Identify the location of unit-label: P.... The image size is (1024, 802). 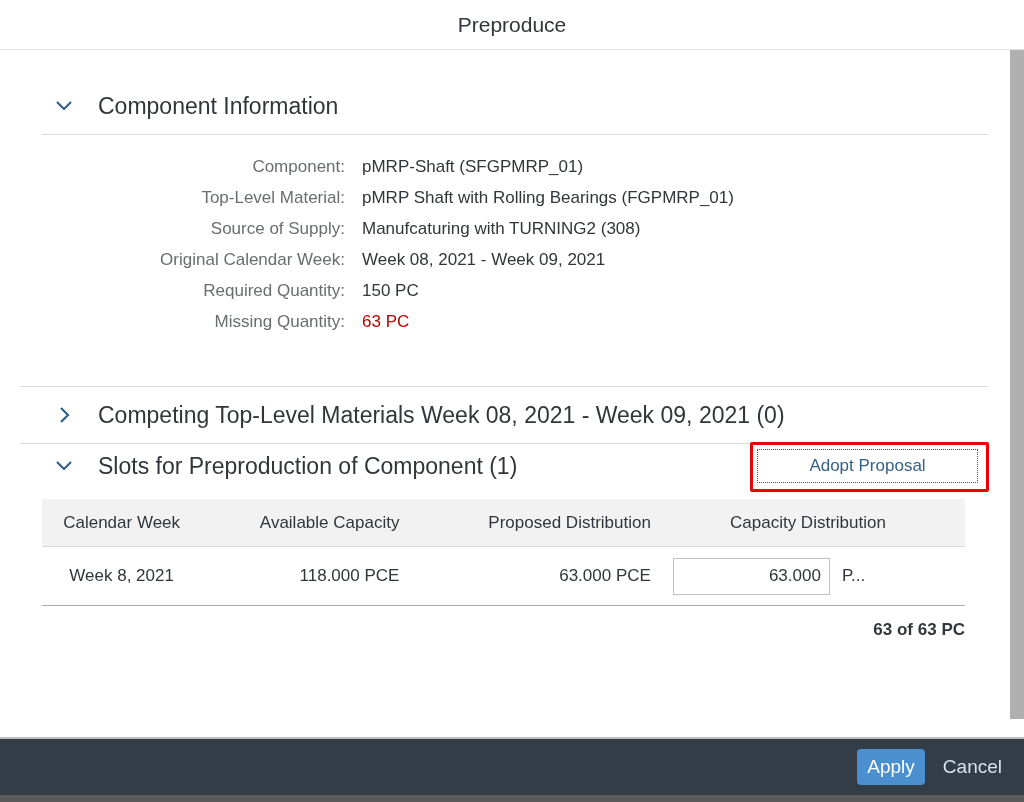
(853, 576).